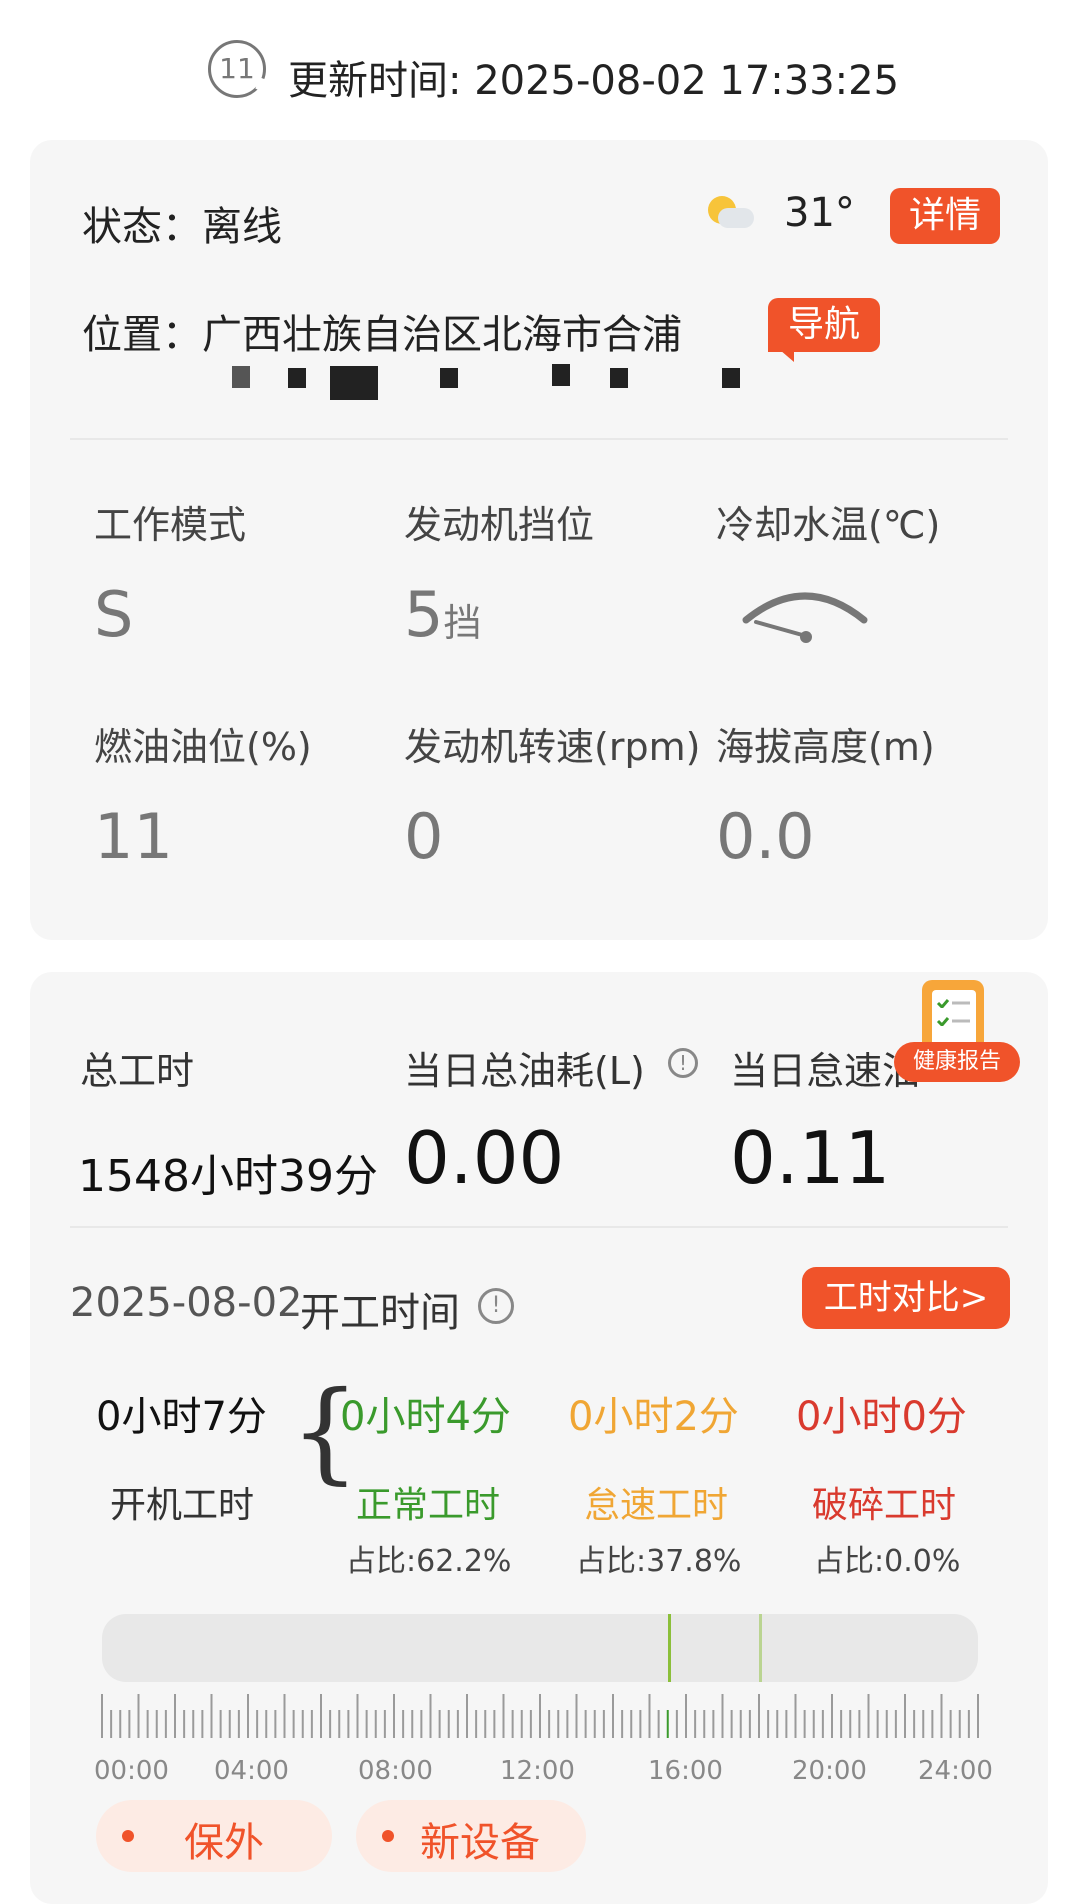 The image size is (1068, 1904). What do you see at coordinates (133, 836) in the screenshot?
I see `metric-value-fuel-level: 11` at bounding box center [133, 836].